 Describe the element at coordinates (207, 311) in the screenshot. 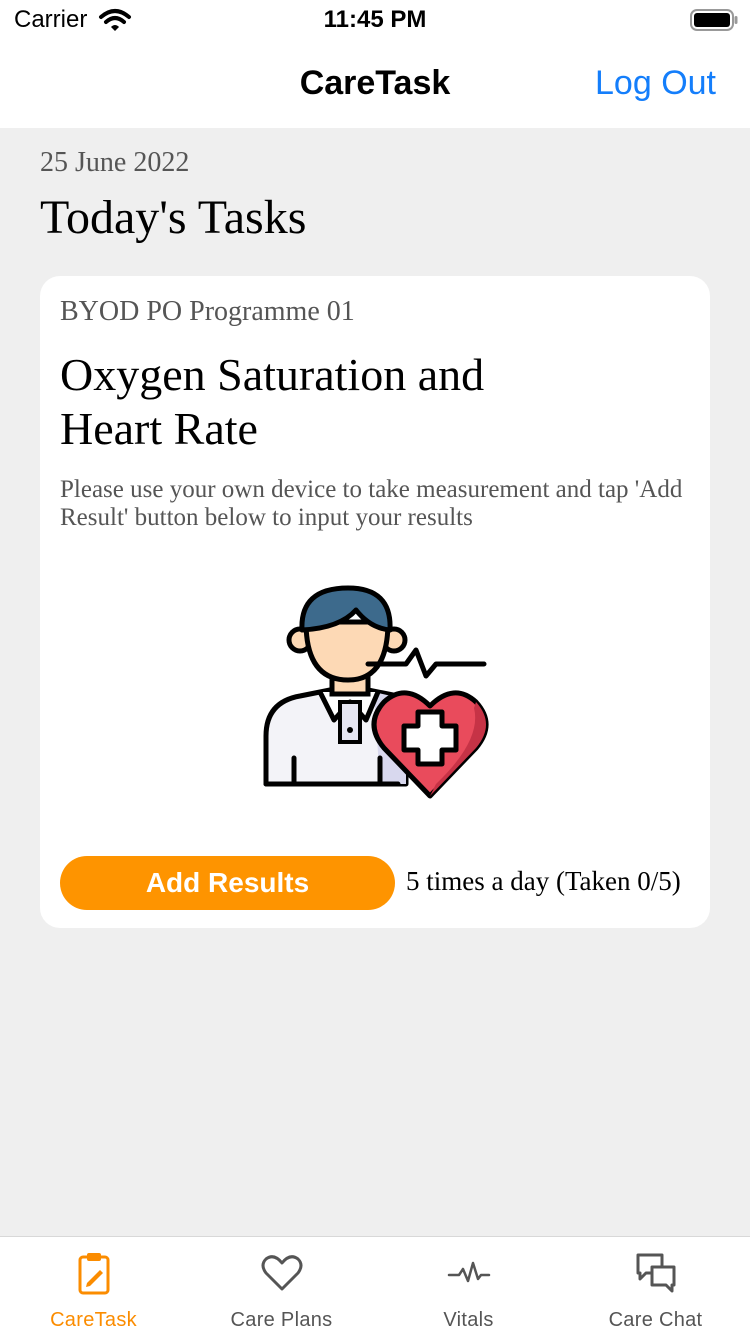

I see `programme-label: BYOD PO Programme 01` at that location.